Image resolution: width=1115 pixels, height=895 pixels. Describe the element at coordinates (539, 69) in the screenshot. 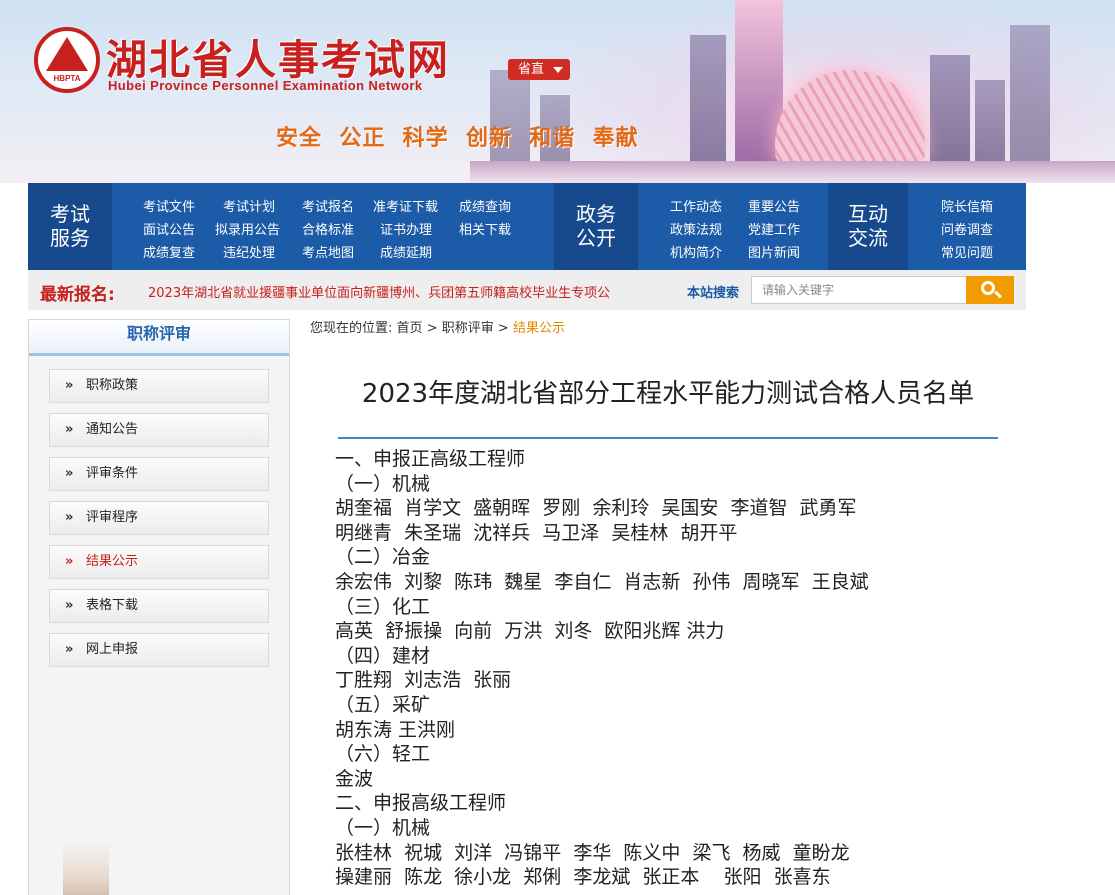

I see `region-dropdown: 省直` at that location.